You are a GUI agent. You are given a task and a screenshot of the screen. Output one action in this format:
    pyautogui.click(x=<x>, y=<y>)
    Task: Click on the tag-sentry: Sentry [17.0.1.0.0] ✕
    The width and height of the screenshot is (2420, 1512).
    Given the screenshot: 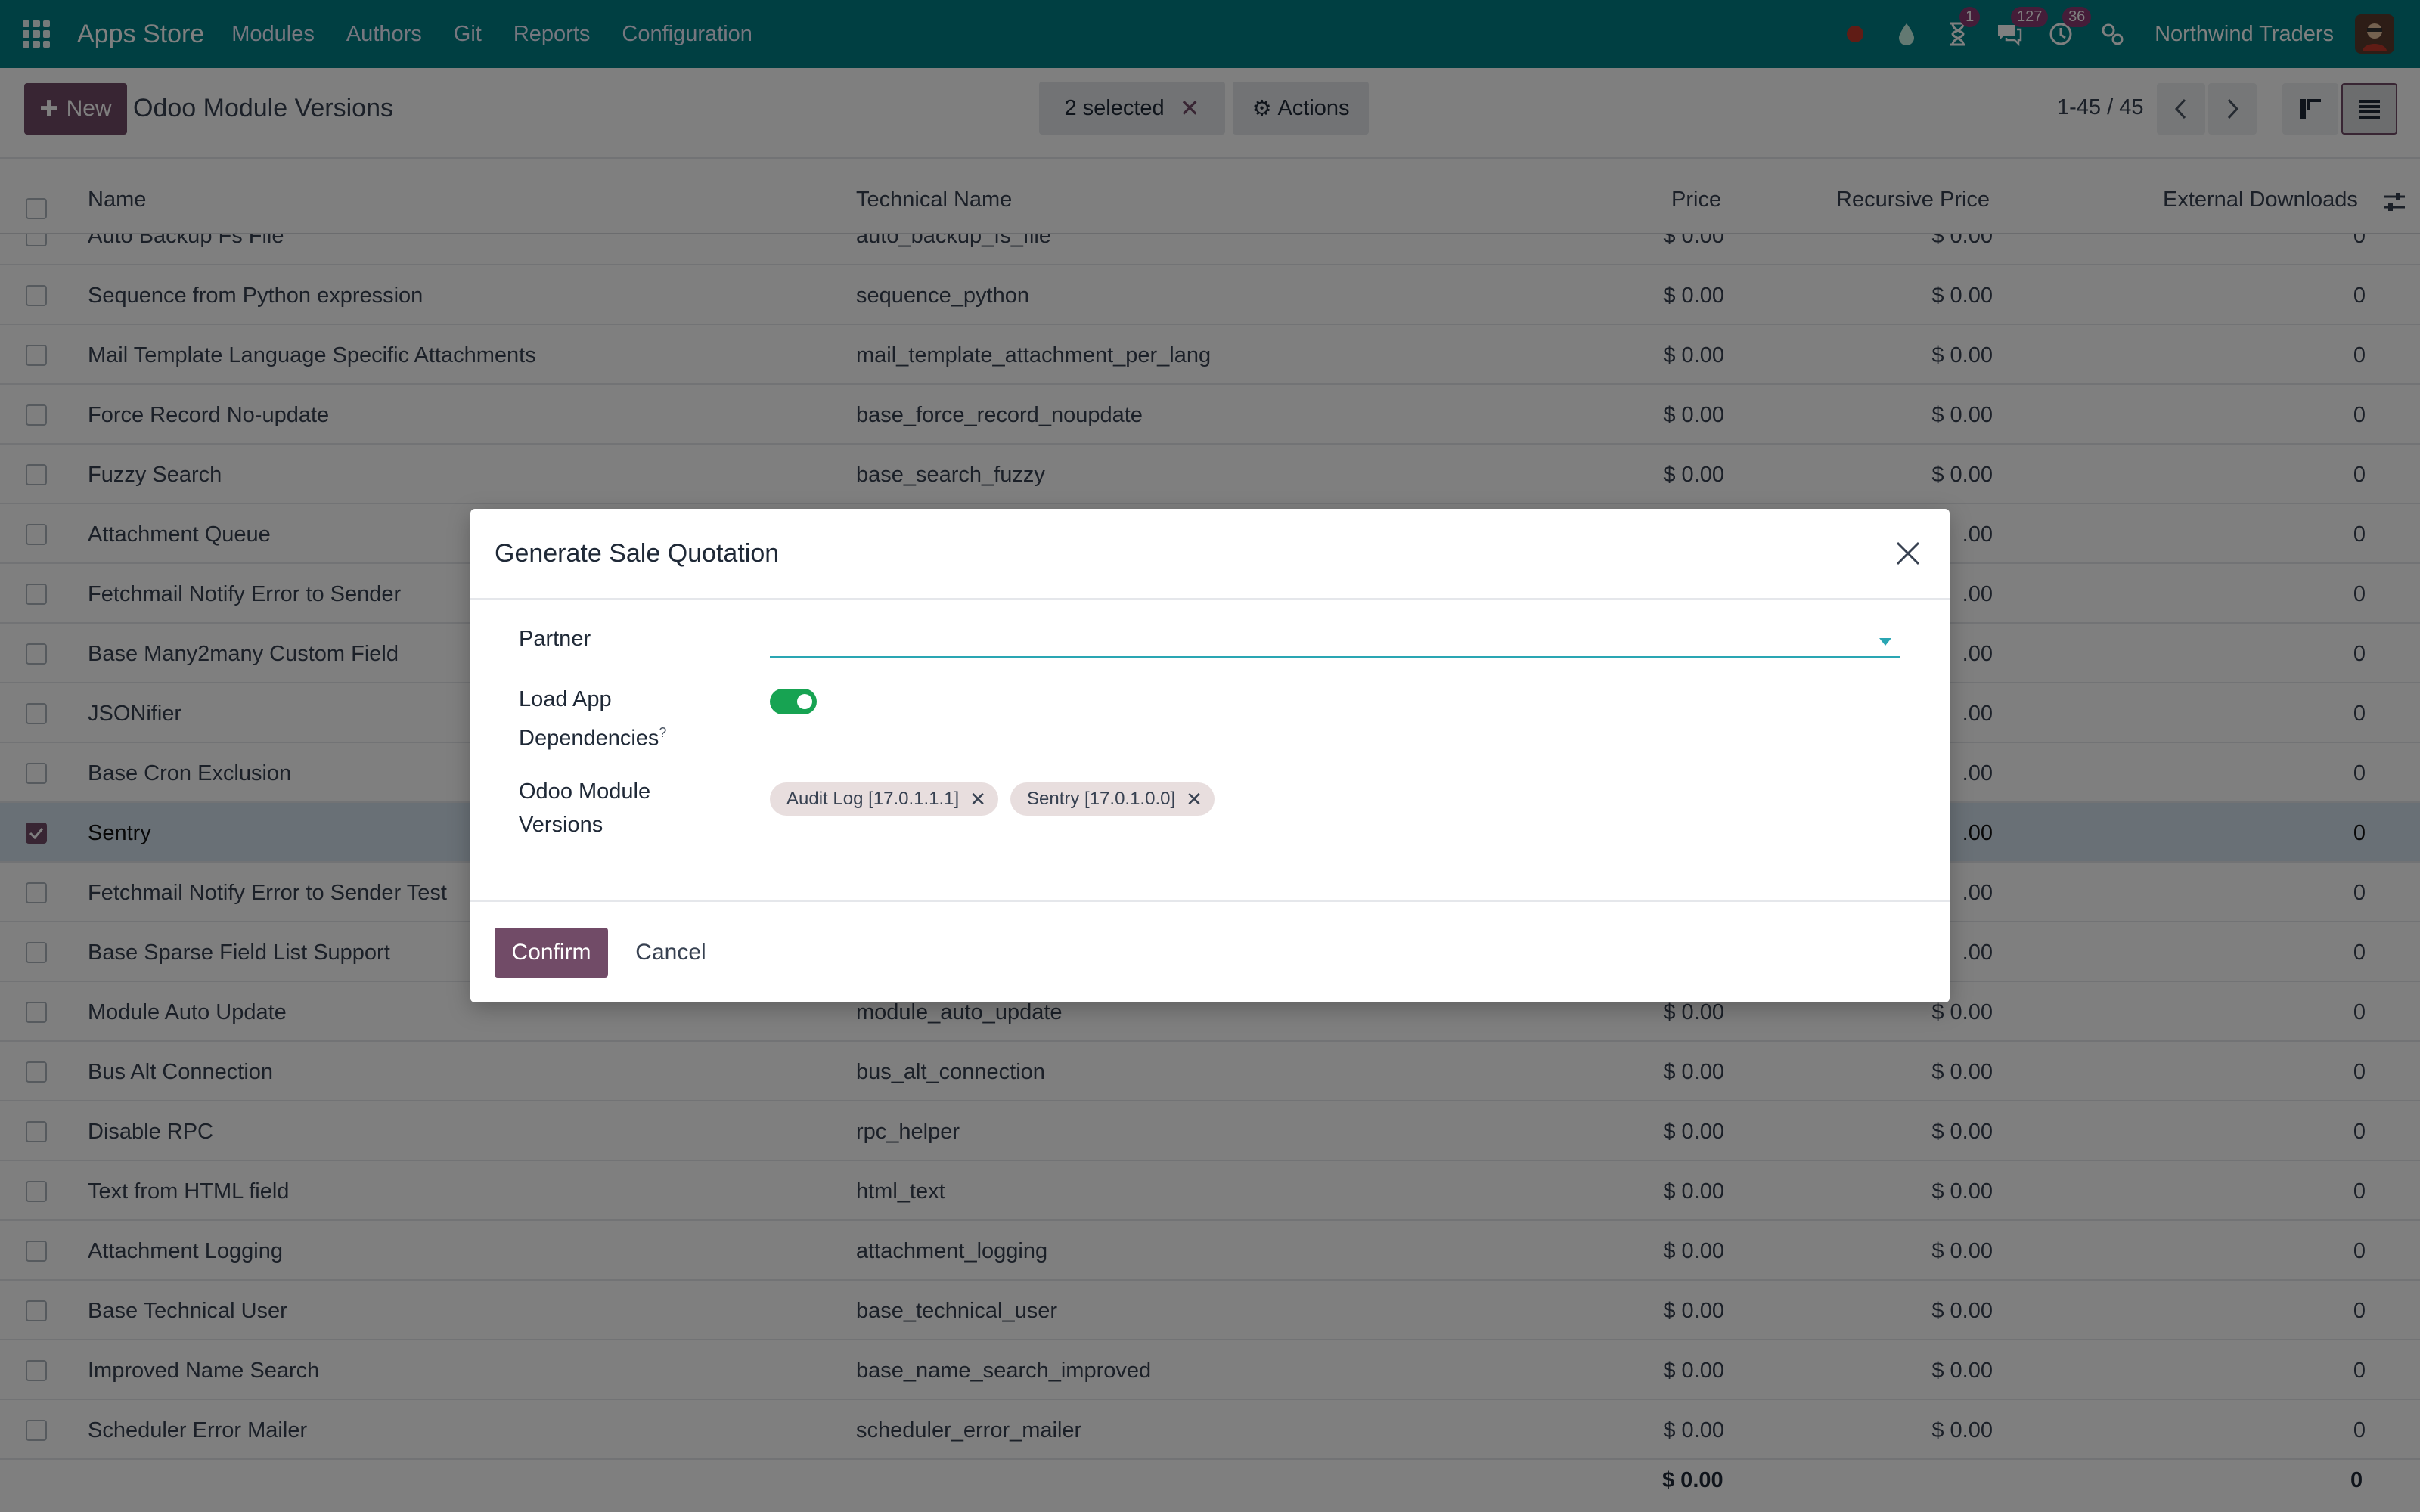 What is the action you would take?
    pyautogui.click(x=1112, y=799)
    